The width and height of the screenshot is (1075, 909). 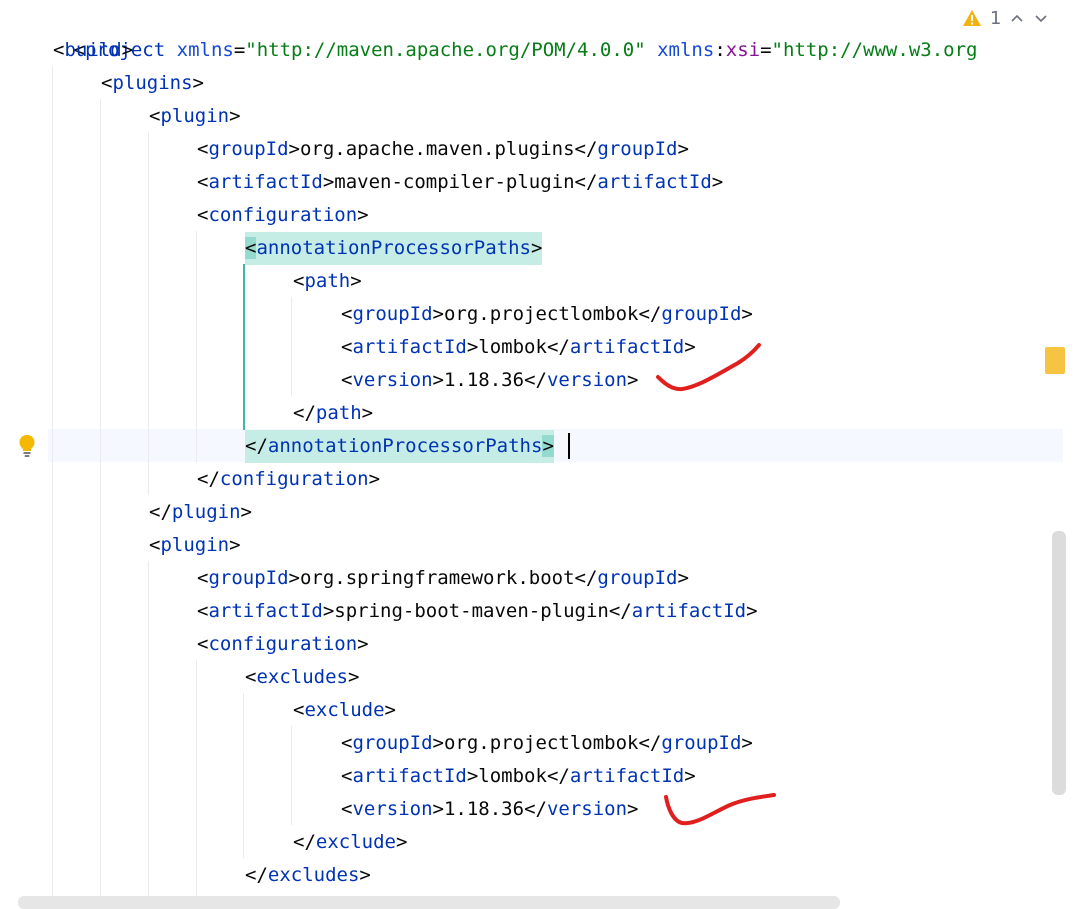 What do you see at coordinates (93, 50) in the screenshot?
I see `xml-tag-name: build` at bounding box center [93, 50].